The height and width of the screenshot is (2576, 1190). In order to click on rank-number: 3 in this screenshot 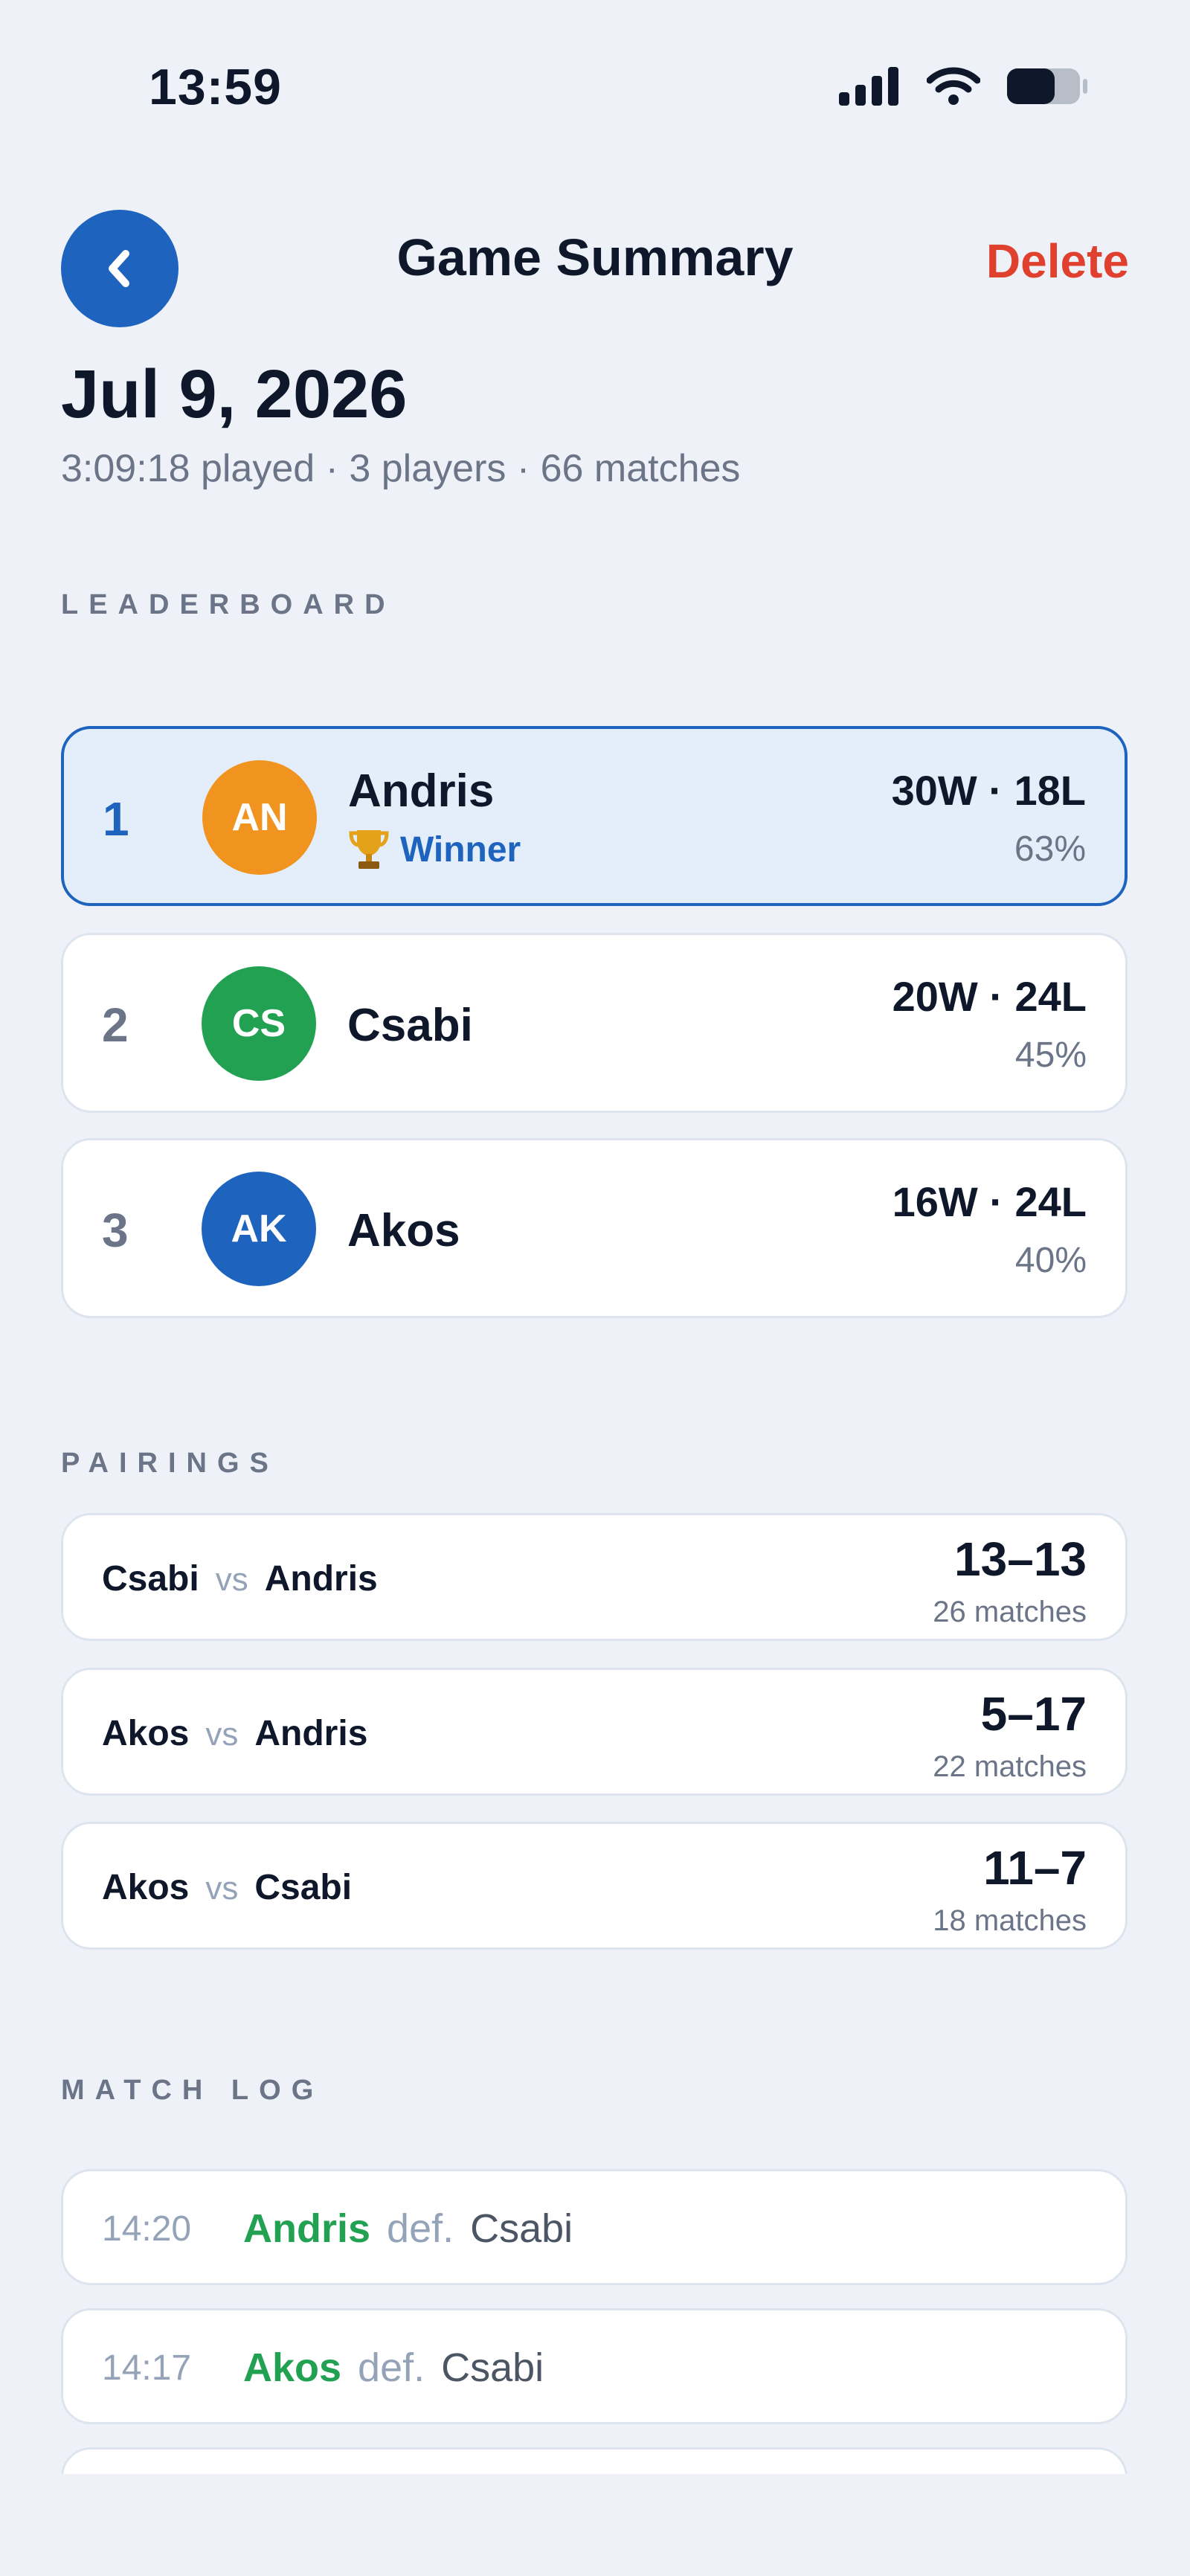, I will do `click(116, 1230)`.